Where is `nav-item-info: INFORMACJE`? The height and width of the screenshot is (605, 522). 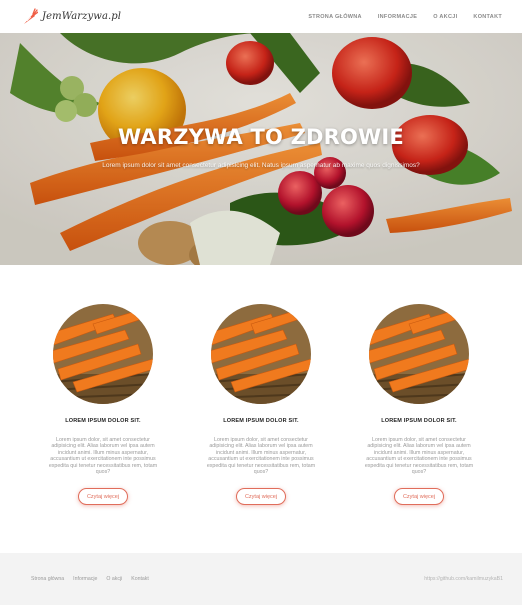 nav-item-info: INFORMACJE is located at coordinates (397, 17).